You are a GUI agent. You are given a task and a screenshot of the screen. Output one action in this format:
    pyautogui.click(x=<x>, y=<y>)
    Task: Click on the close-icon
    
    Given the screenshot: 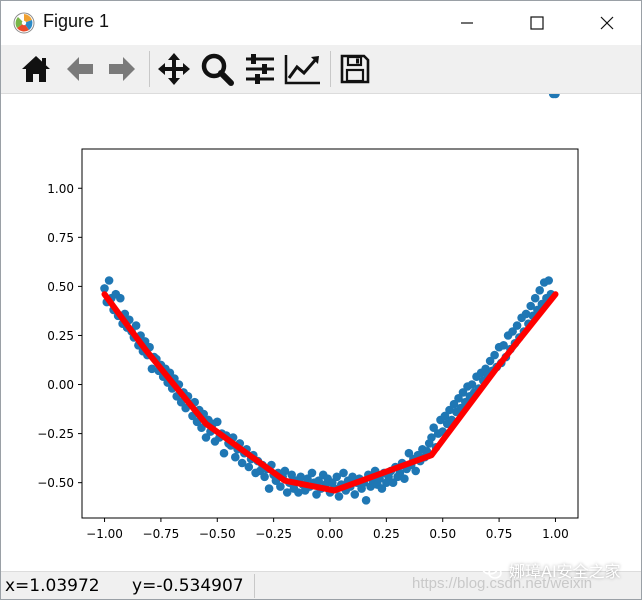 What is the action you would take?
    pyautogui.click(x=607, y=23)
    